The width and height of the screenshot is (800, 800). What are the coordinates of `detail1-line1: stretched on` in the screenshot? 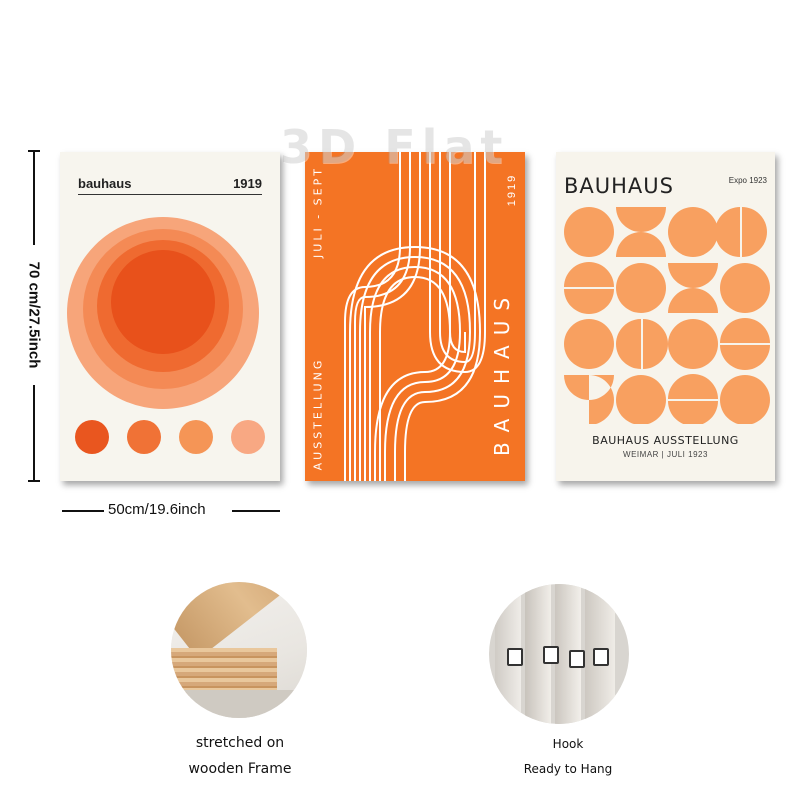 It's located at (240, 743).